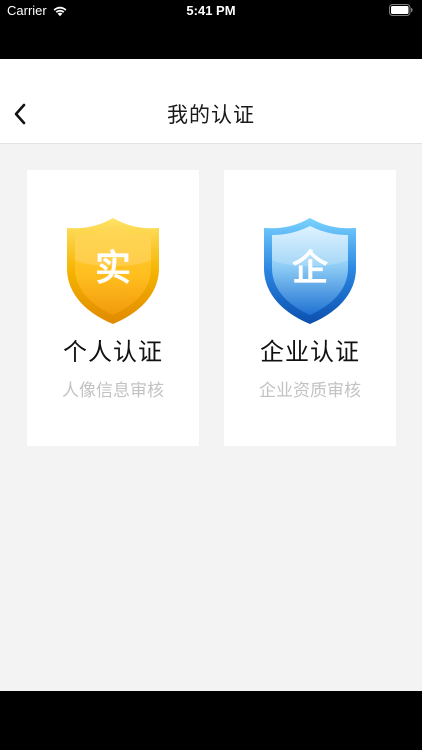 The height and width of the screenshot is (750, 422). Describe the element at coordinates (113, 352) in the screenshot. I see `card-title: 个人认证` at that location.